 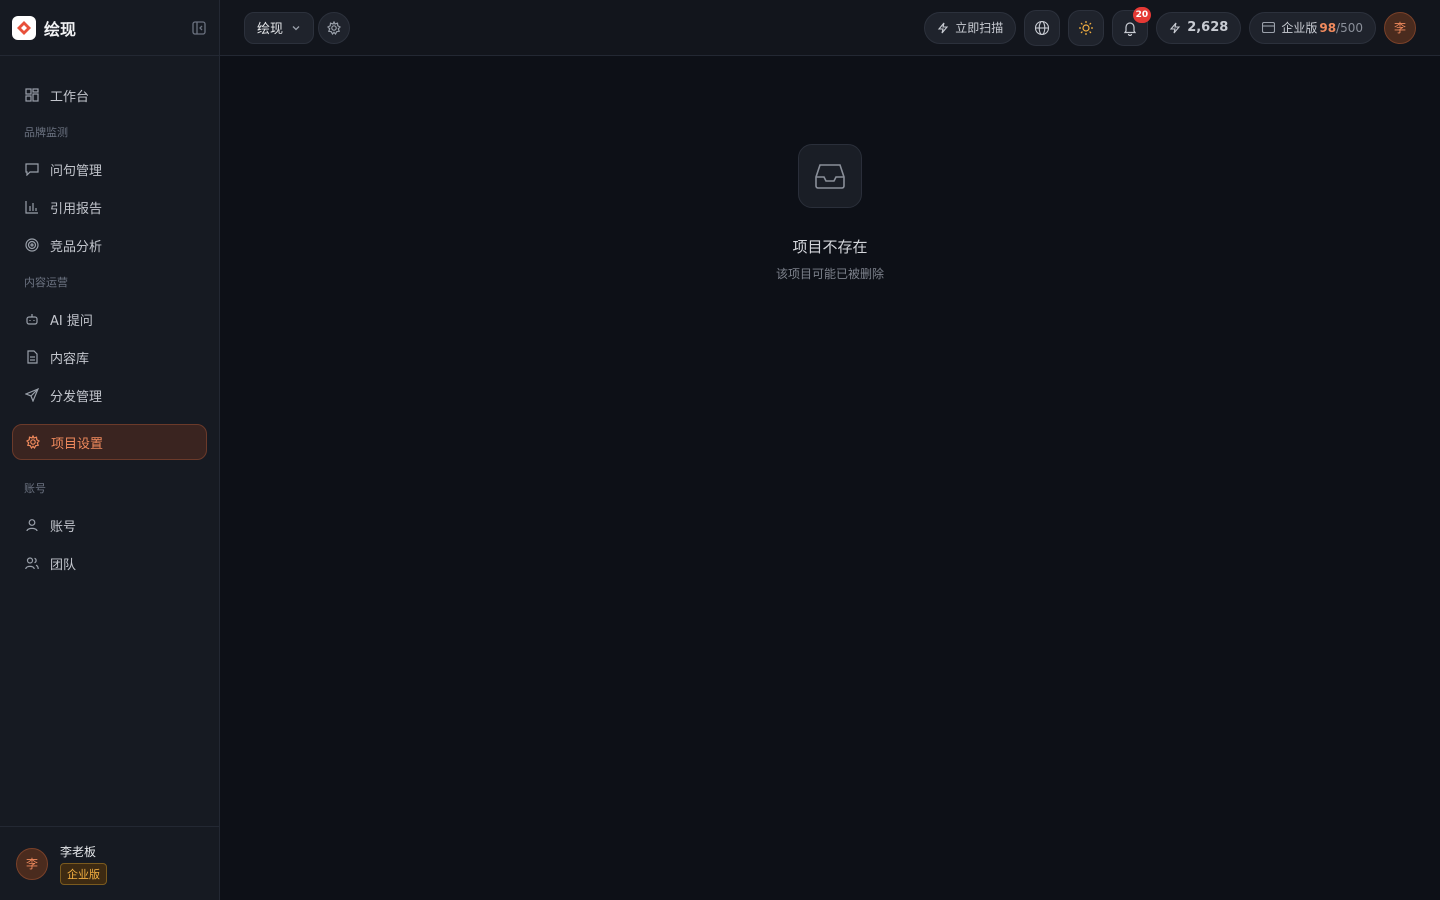 What do you see at coordinates (979, 28) in the screenshot?
I see `scan-now-label: 立即扫描` at bounding box center [979, 28].